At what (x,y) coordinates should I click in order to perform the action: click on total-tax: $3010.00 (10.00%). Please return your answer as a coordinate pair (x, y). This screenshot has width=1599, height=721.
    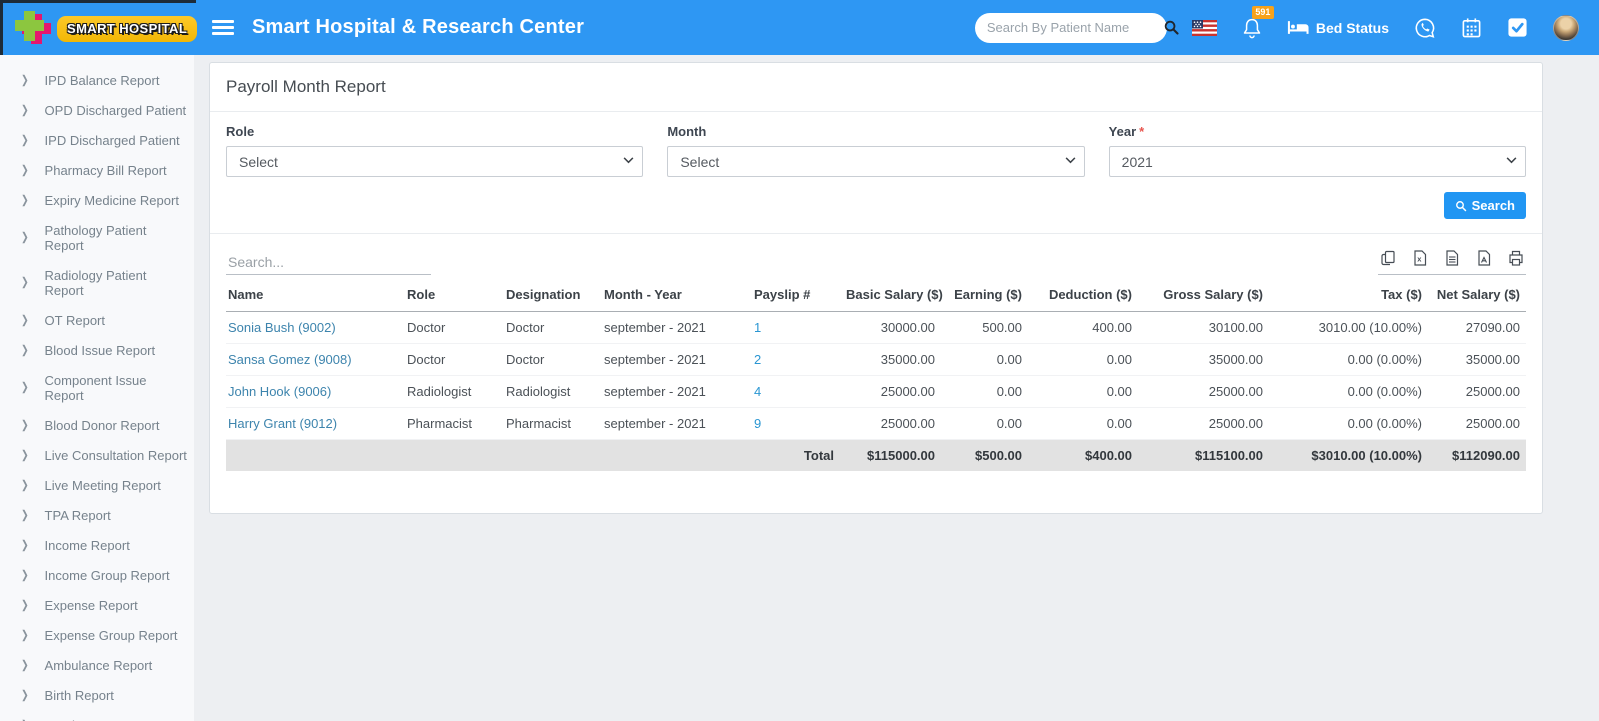
    Looking at the image, I should click on (1348, 455).